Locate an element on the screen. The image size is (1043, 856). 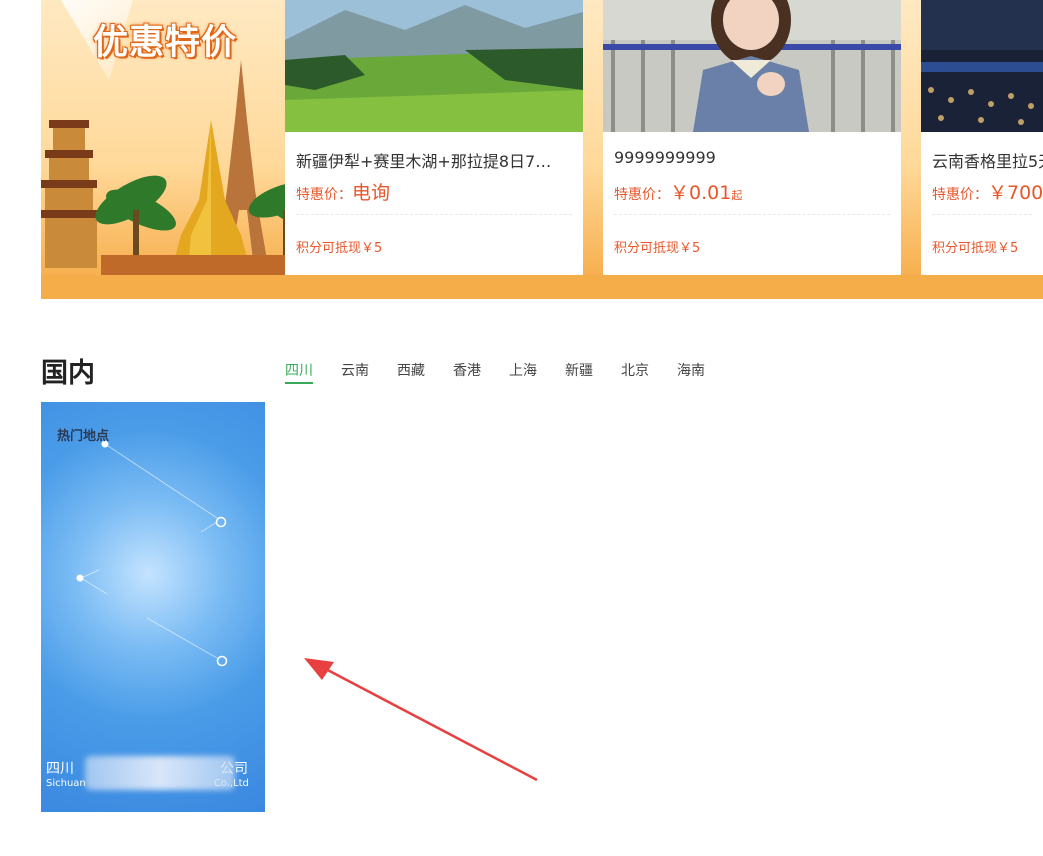
tab-region: 香港 is located at coordinates (467, 372).